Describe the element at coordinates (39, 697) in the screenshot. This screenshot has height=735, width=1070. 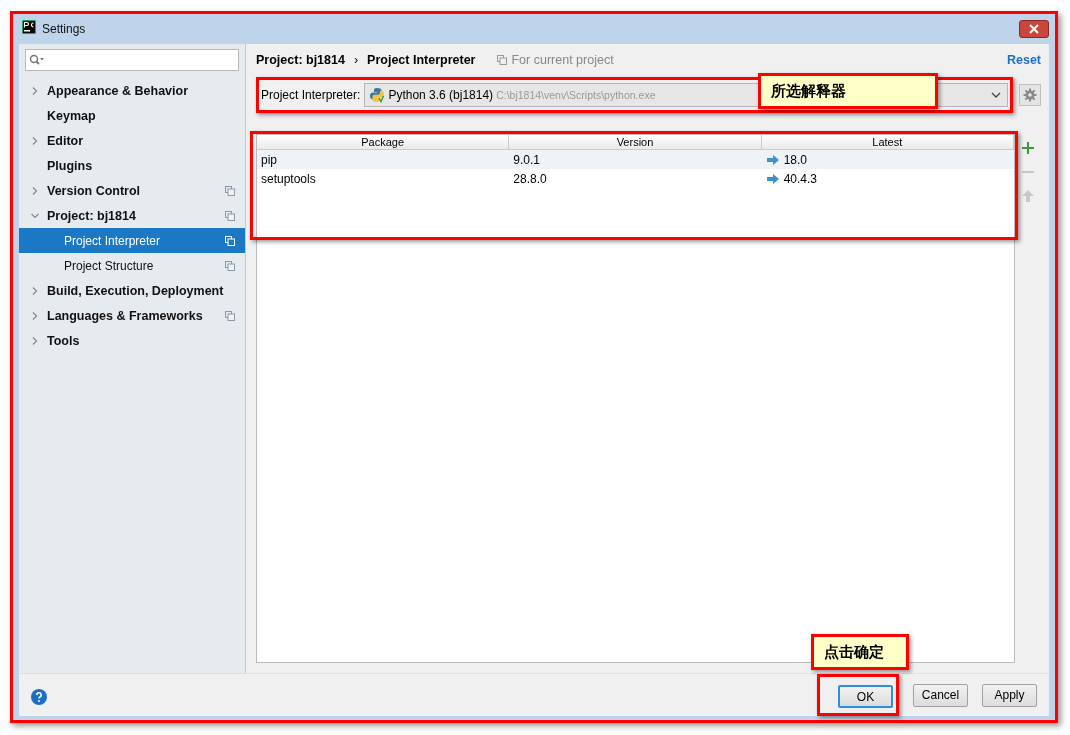
I see `help-icon` at that location.